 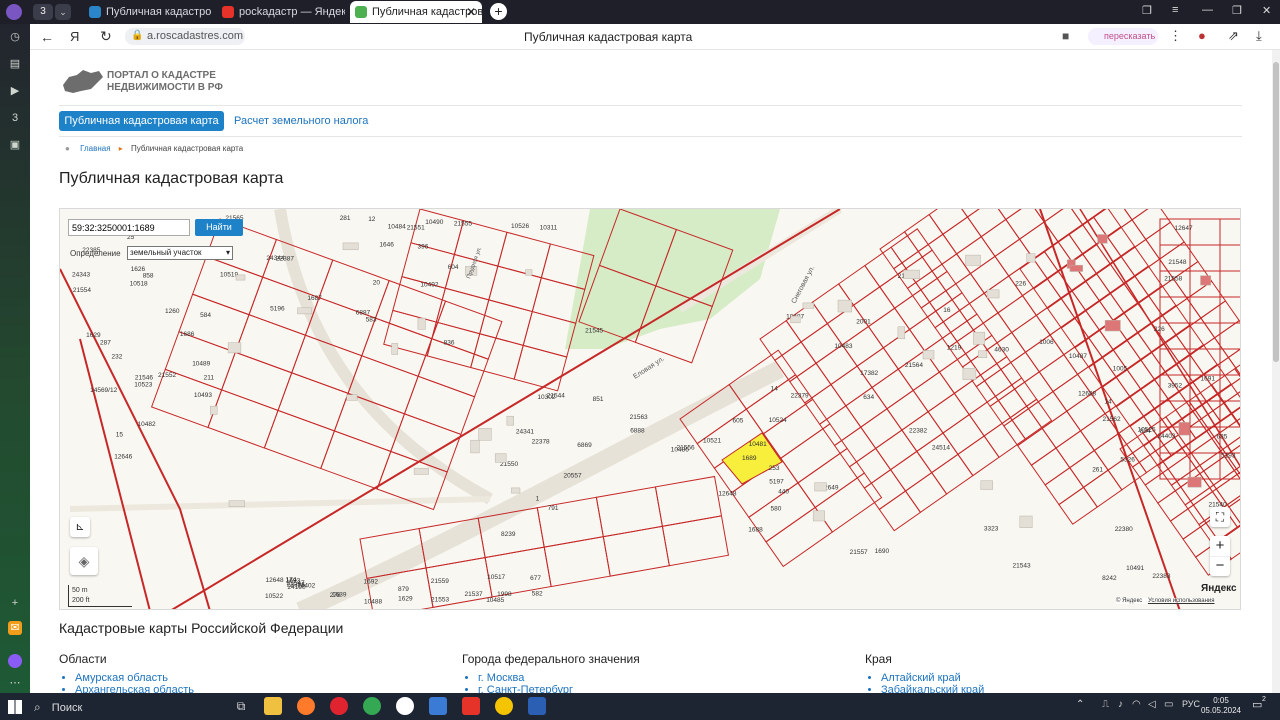 I want to click on share-icon: ⇗, so click(x=1233, y=36).